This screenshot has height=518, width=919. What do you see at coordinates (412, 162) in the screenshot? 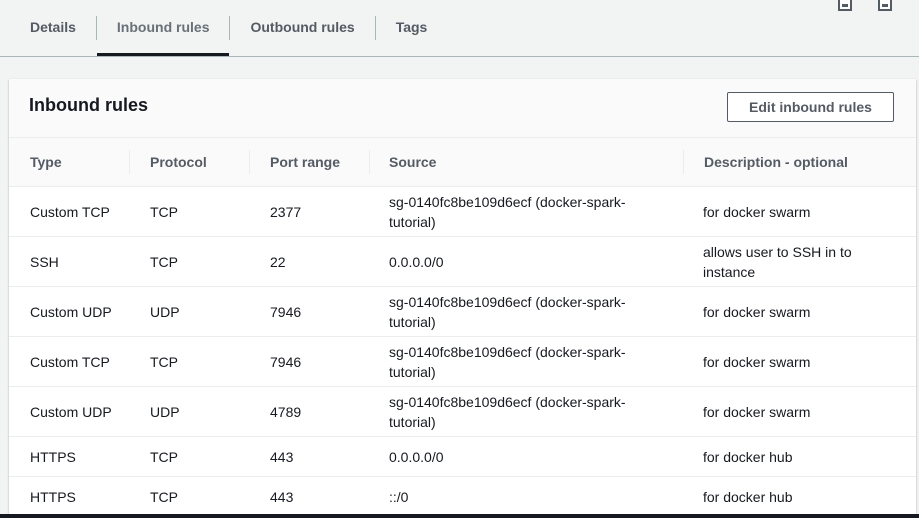
I see `column-header-source: Source` at bounding box center [412, 162].